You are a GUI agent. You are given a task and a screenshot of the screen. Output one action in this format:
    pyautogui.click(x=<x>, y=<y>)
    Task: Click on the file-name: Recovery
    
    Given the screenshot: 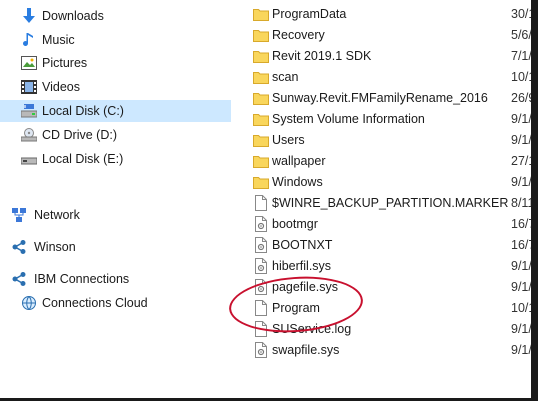 What is the action you would take?
    pyautogui.click(x=298, y=35)
    